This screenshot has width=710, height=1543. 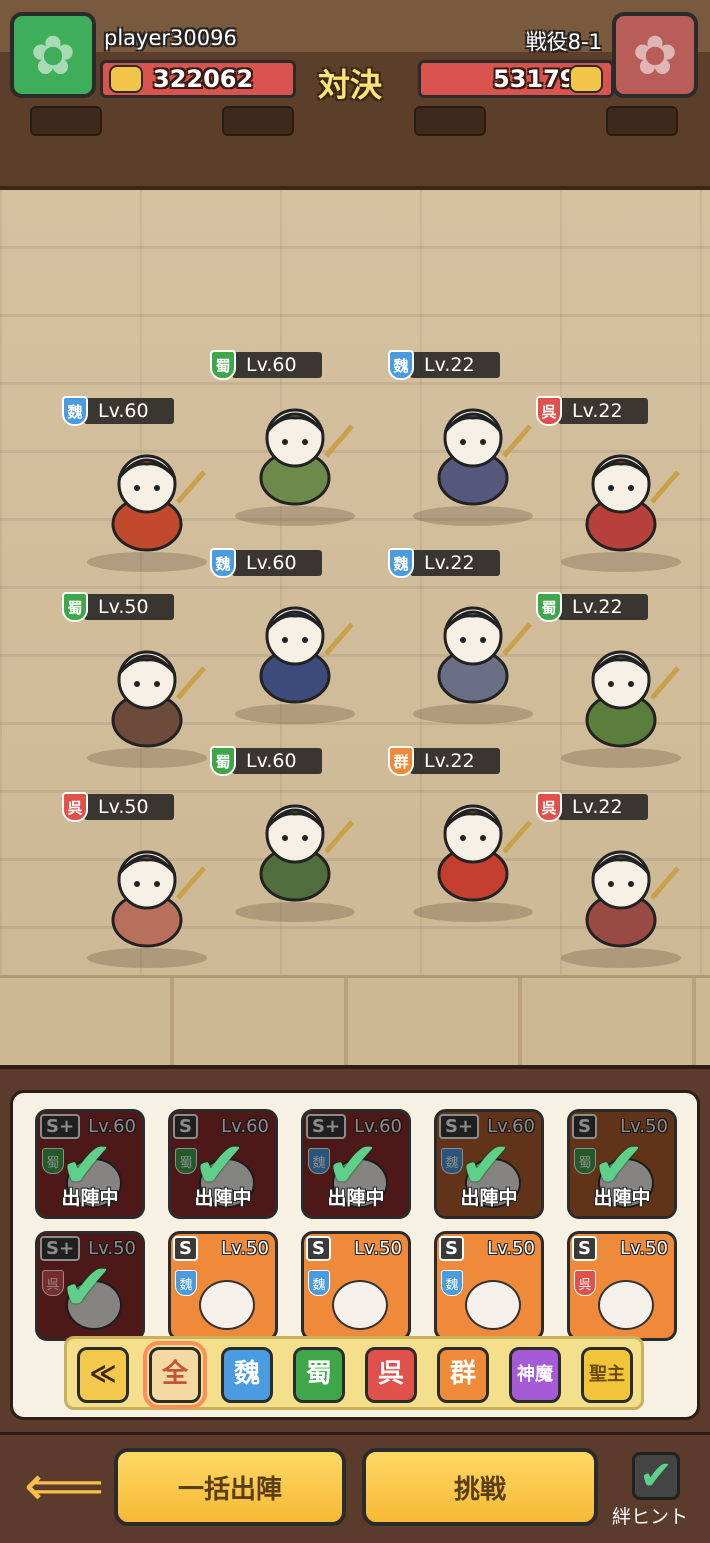 What do you see at coordinates (230, 1487) in the screenshot?
I see `auto-deploy-button: 一括出陣` at bounding box center [230, 1487].